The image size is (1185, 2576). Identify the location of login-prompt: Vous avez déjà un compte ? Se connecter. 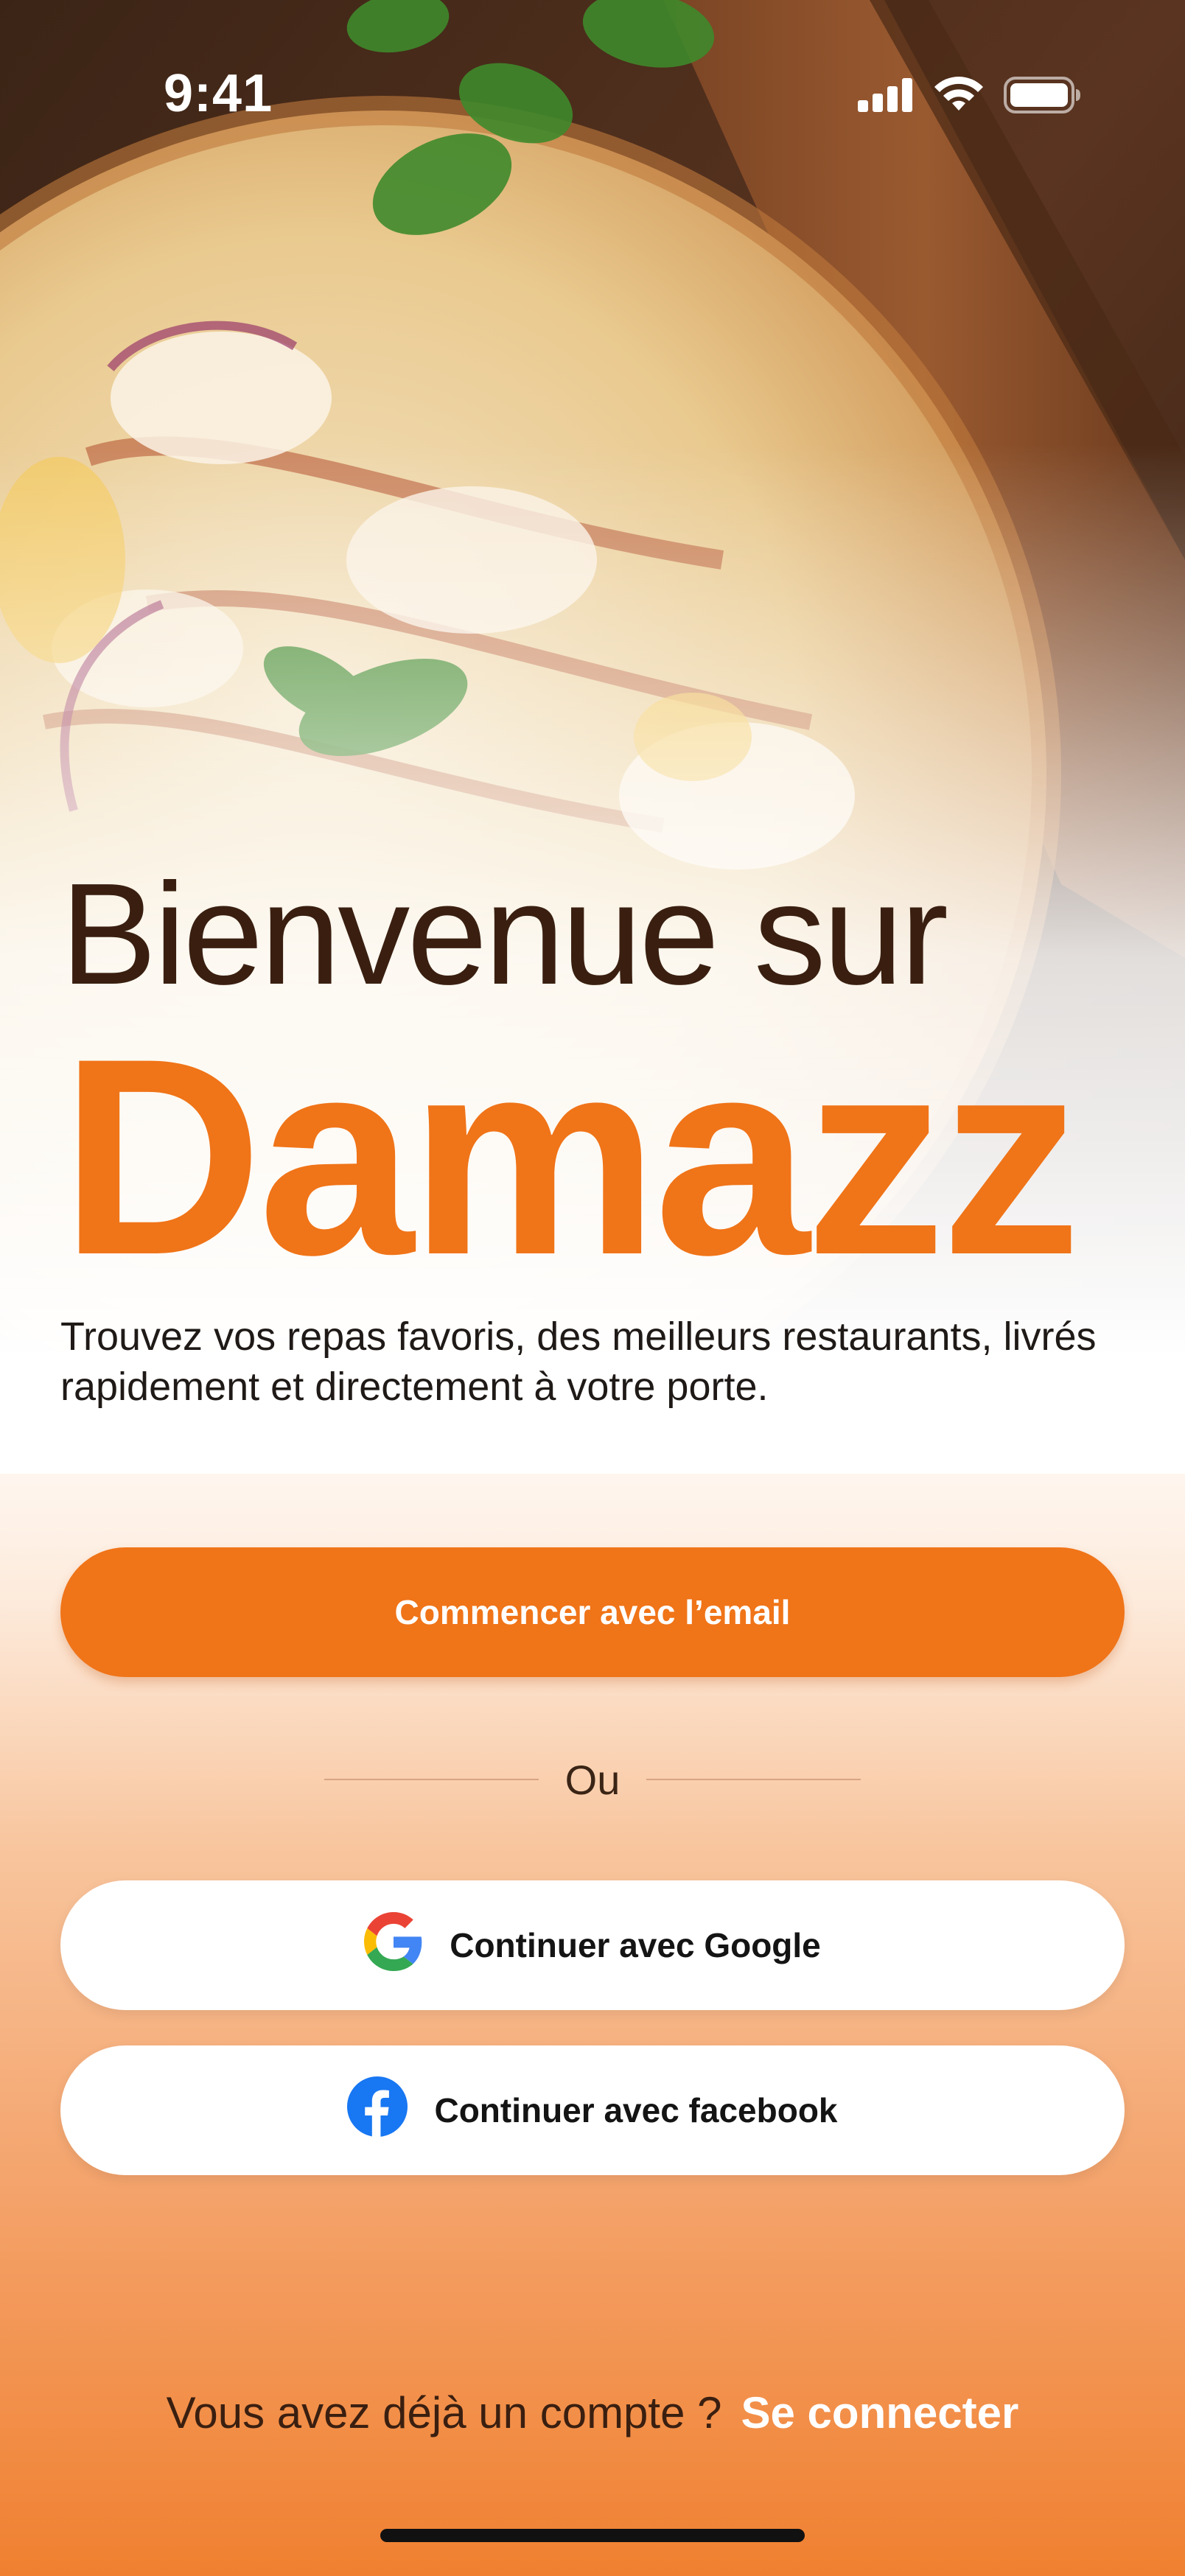
(592, 2412).